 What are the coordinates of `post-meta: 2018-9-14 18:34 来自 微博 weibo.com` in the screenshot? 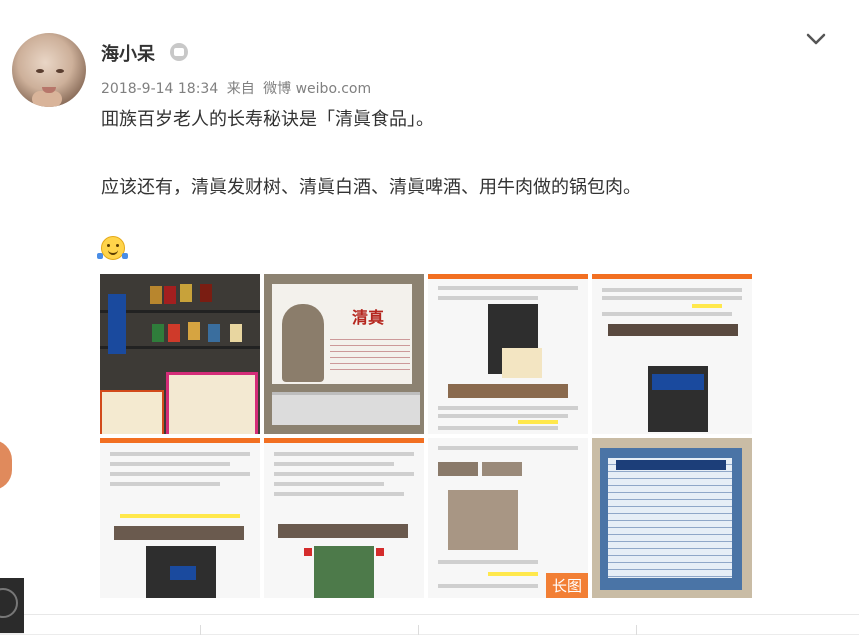 It's located at (238, 88).